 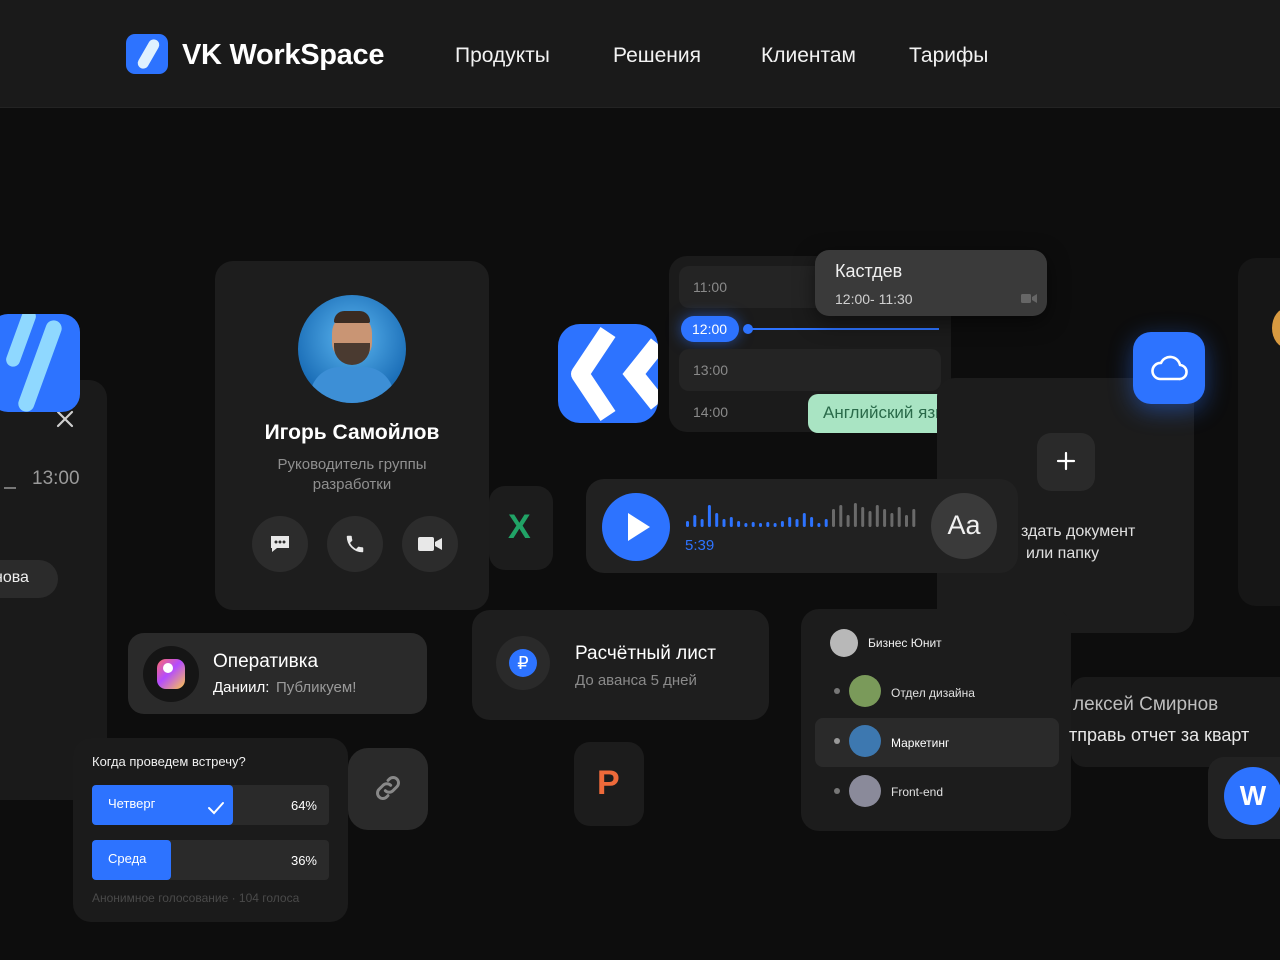 What do you see at coordinates (1174, 722) in the screenshot?
I see `message-preview-card: лексей Смирнов тправь отчет за кварт` at bounding box center [1174, 722].